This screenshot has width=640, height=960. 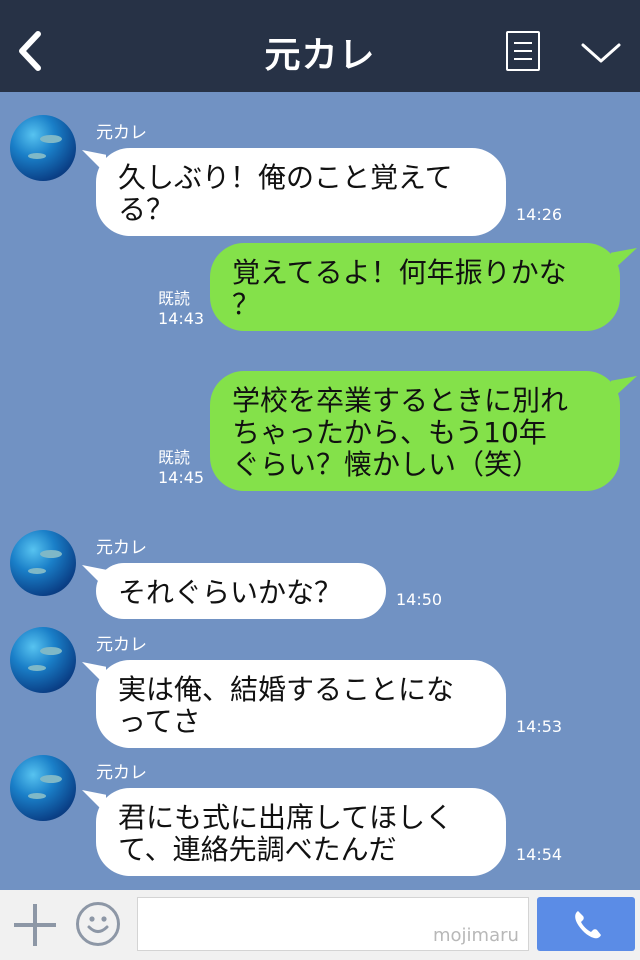 What do you see at coordinates (301, 832) in the screenshot?
I see `message-bubble: 君にも式に出席してほしく て、連絡先調べたんだ` at bounding box center [301, 832].